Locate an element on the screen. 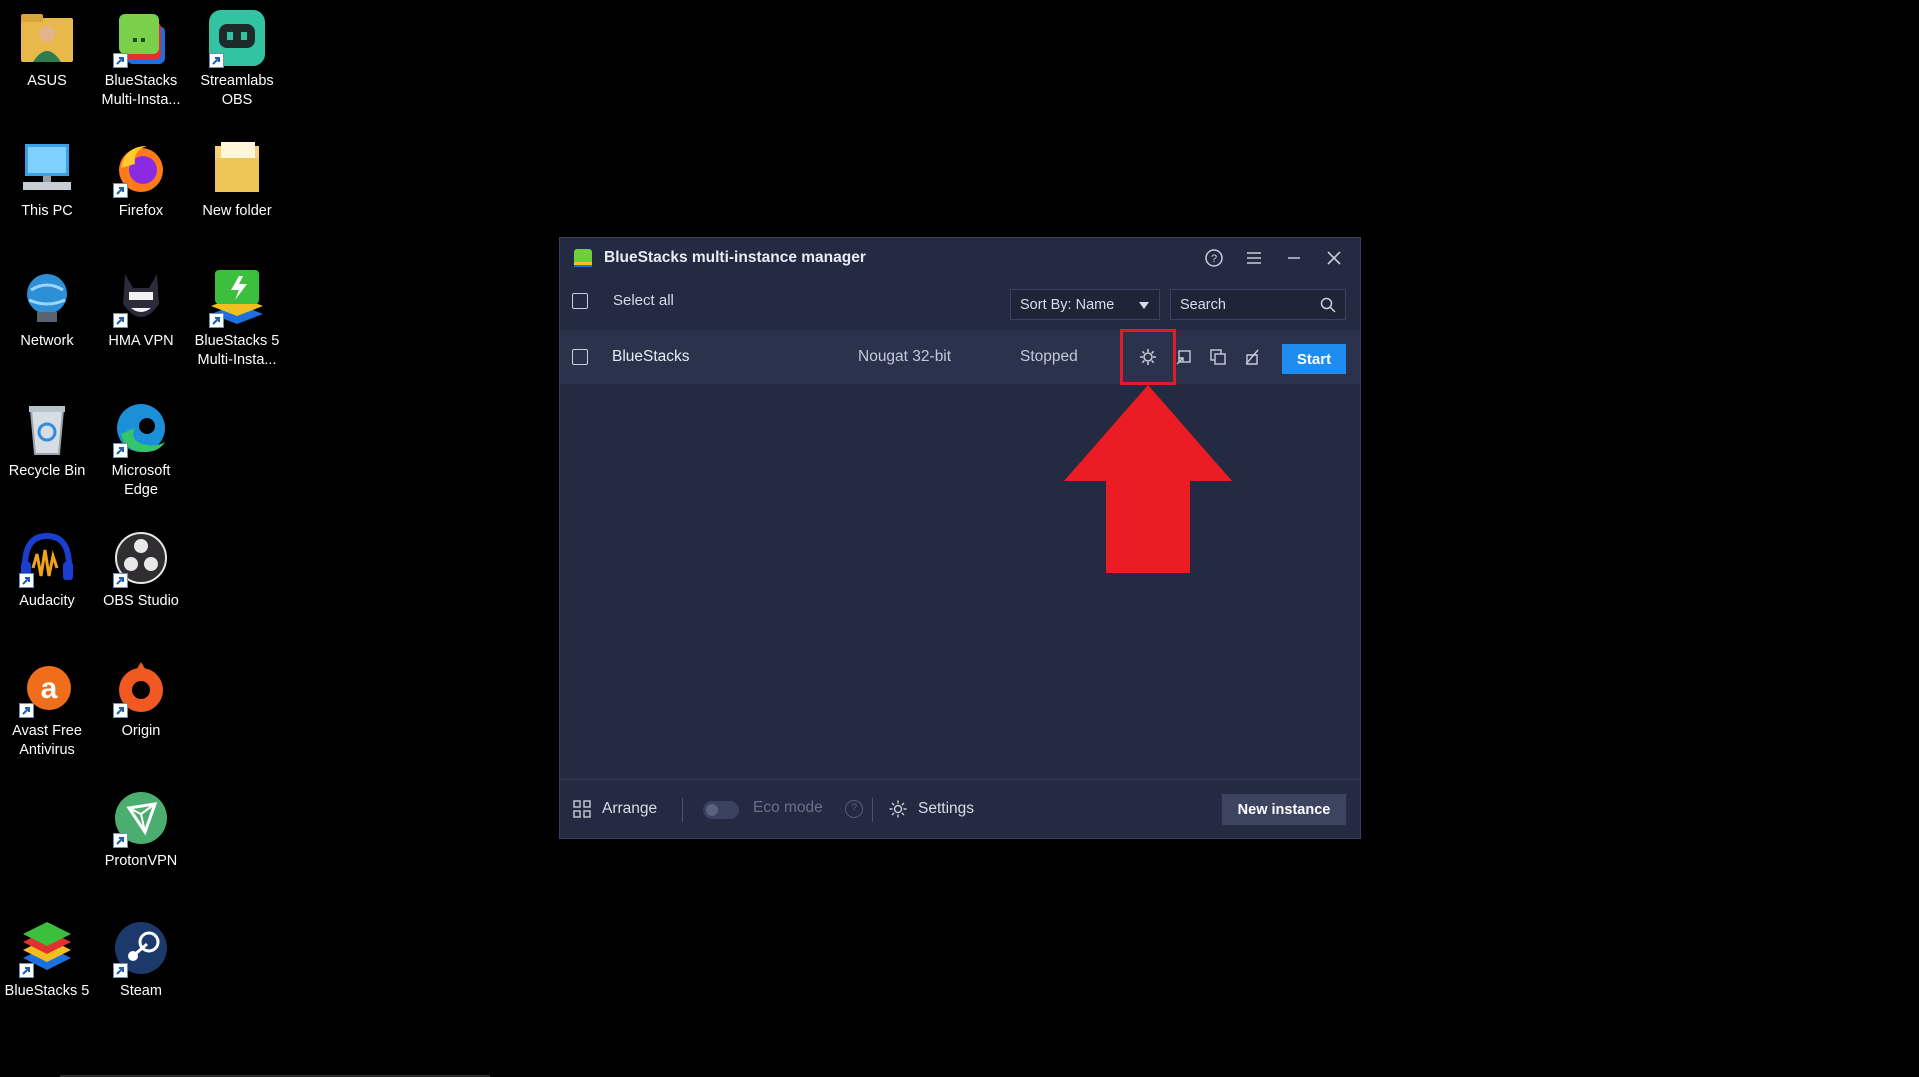 The image size is (1919, 1077). desktop-icon-edge: Microsoft Edge is located at coordinates (141, 449).